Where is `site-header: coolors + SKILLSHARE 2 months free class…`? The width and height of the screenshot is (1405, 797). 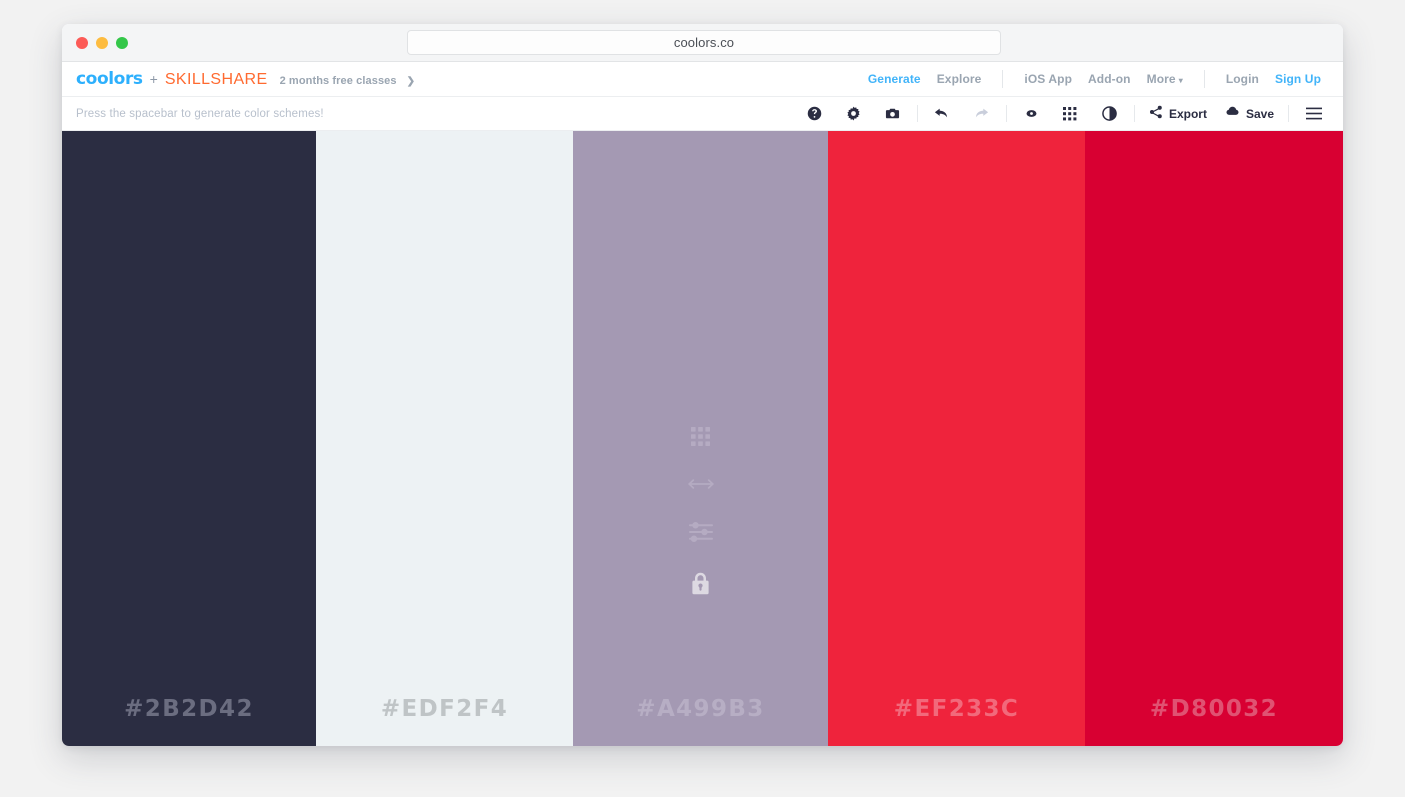 site-header: coolors + SKILLSHARE 2 months free class… is located at coordinates (702, 79).